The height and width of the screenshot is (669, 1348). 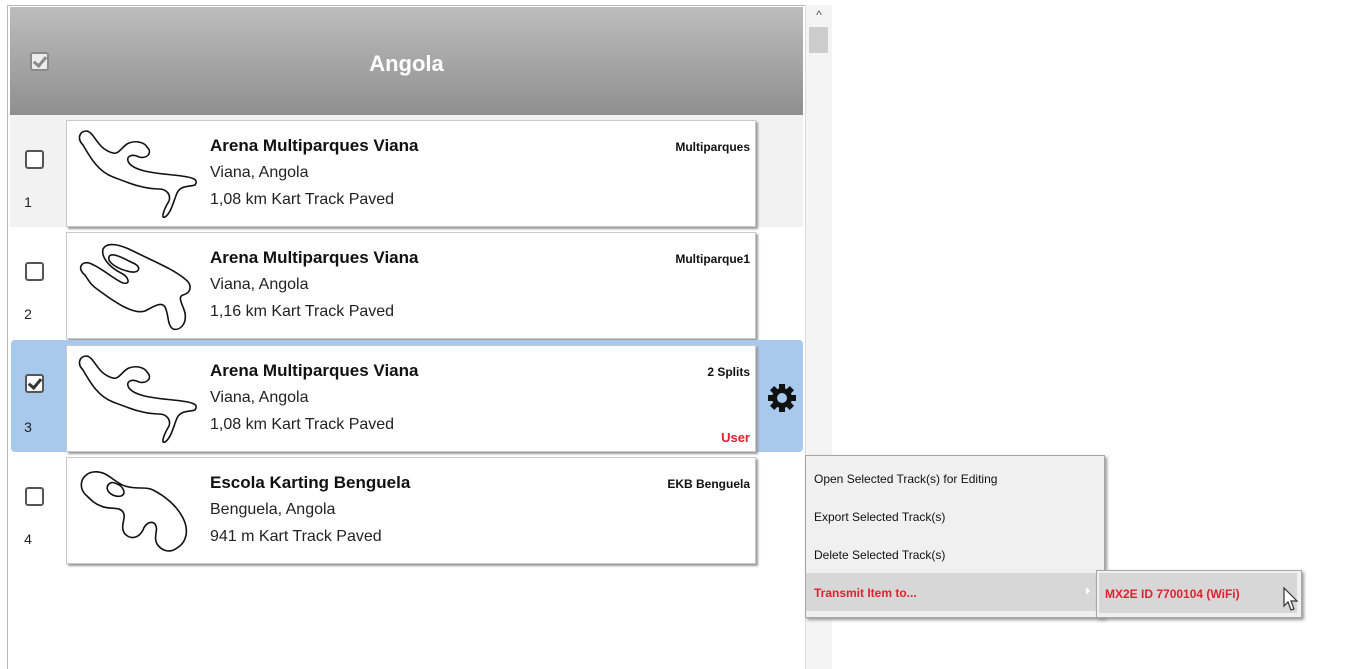 What do you see at coordinates (28, 314) in the screenshot?
I see `track-number: 2` at bounding box center [28, 314].